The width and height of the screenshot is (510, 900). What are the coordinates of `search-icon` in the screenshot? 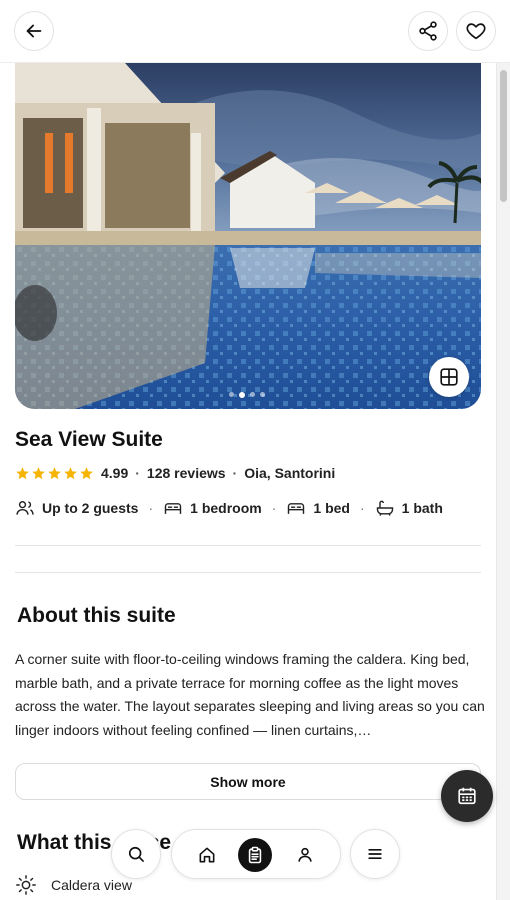 It's located at (136, 854).